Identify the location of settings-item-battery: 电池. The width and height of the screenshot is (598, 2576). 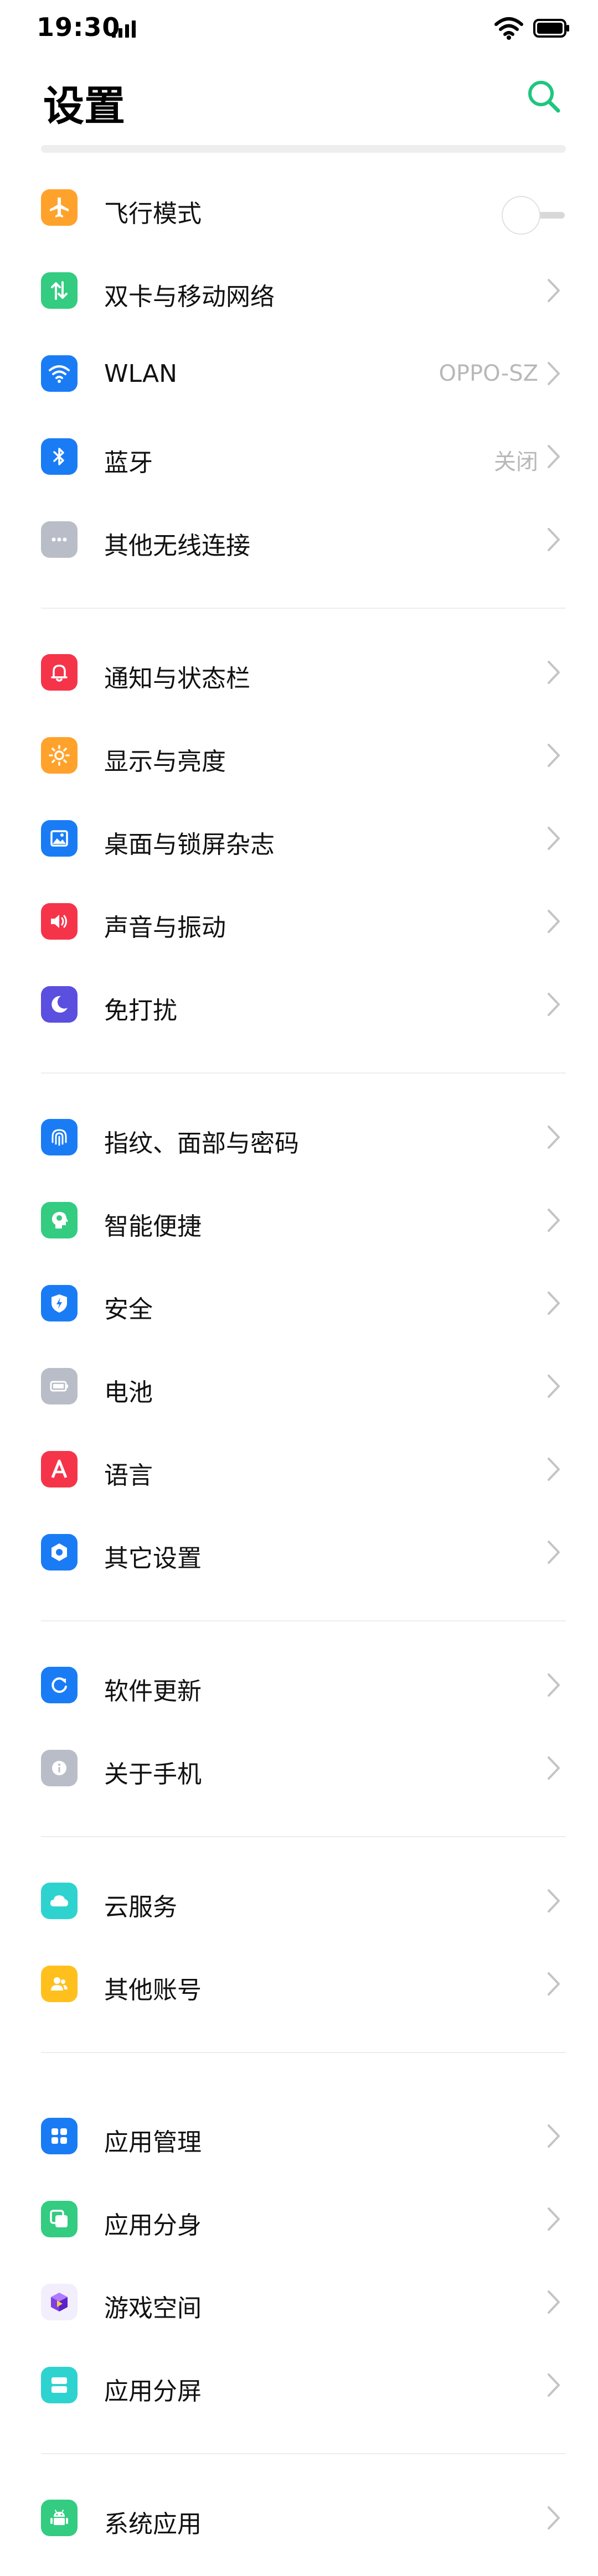
(299, 1386).